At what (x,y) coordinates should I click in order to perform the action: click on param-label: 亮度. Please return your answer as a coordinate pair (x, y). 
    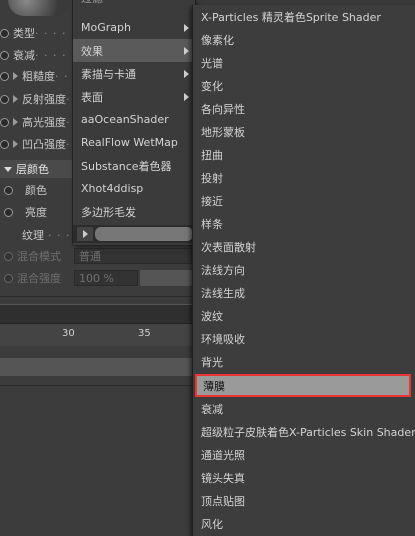
    Looking at the image, I should click on (36, 212).